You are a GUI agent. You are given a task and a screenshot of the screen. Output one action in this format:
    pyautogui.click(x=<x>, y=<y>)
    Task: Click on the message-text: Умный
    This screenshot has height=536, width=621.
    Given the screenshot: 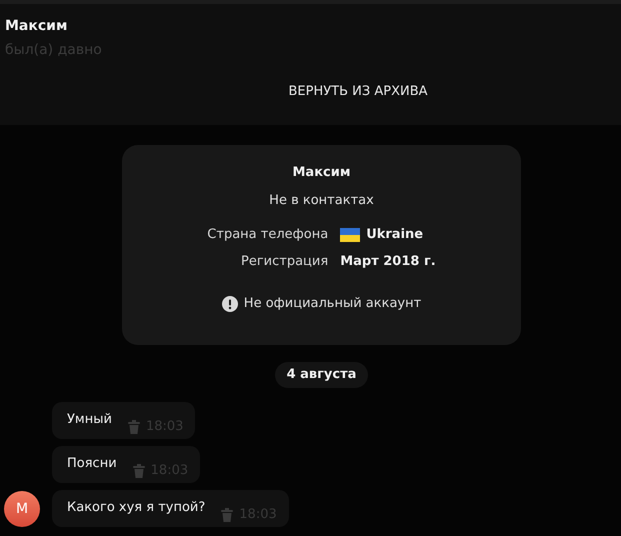 What is the action you would take?
    pyautogui.click(x=89, y=420)
    